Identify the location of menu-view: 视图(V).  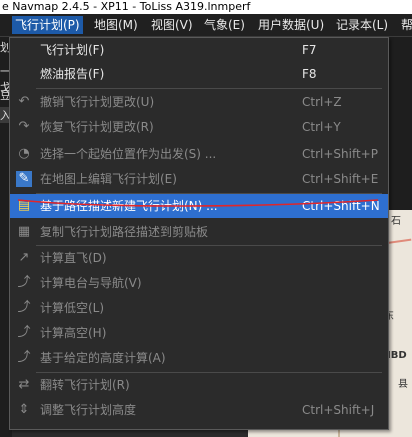
(172, 25).